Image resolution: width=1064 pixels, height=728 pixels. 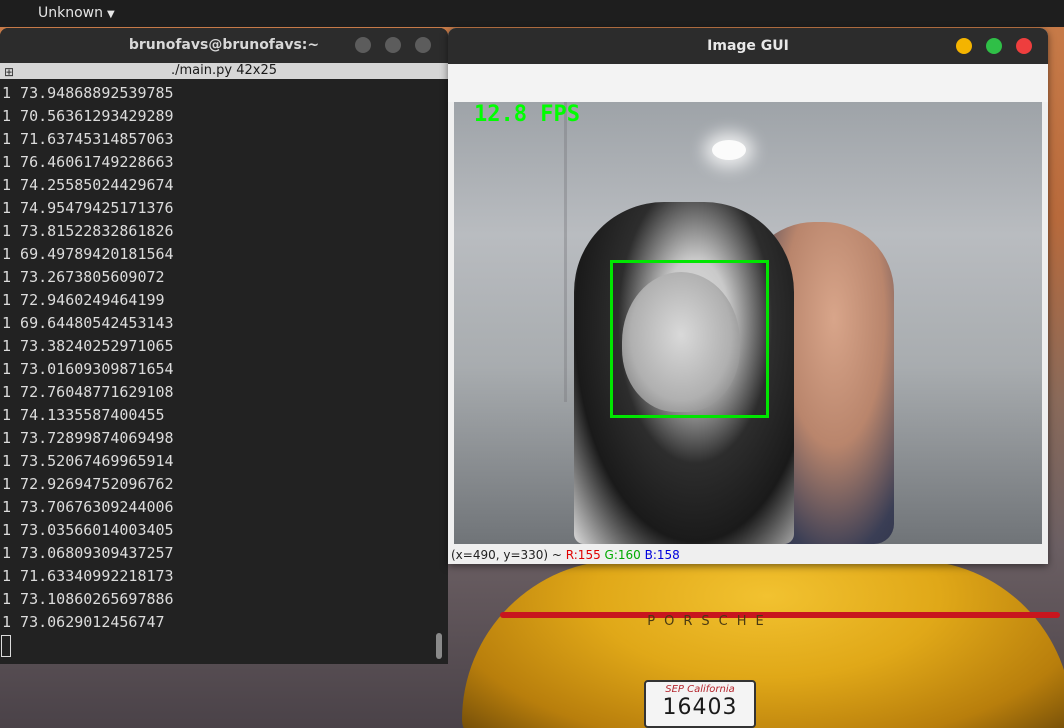 I want to click on face-detection-box, so click(x=689, y=339).